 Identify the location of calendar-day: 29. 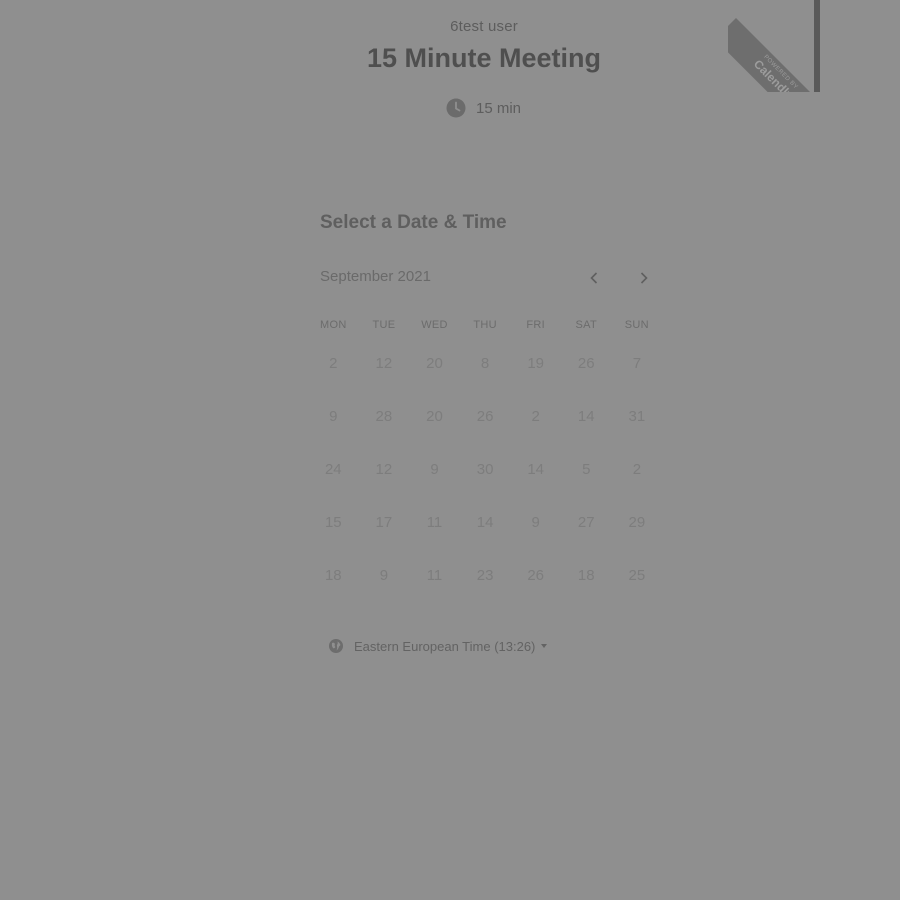
(637, 522).